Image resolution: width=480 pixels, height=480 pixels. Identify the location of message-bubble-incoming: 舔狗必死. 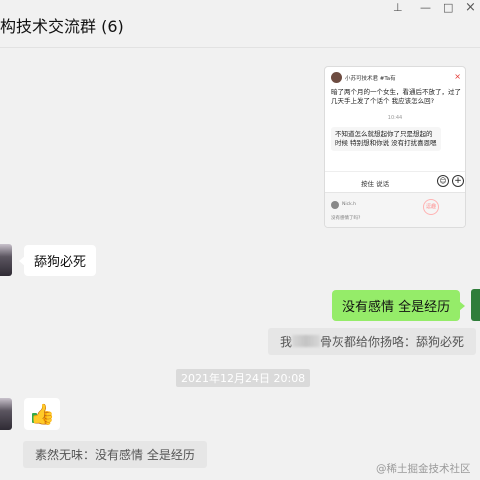
(57, 260).